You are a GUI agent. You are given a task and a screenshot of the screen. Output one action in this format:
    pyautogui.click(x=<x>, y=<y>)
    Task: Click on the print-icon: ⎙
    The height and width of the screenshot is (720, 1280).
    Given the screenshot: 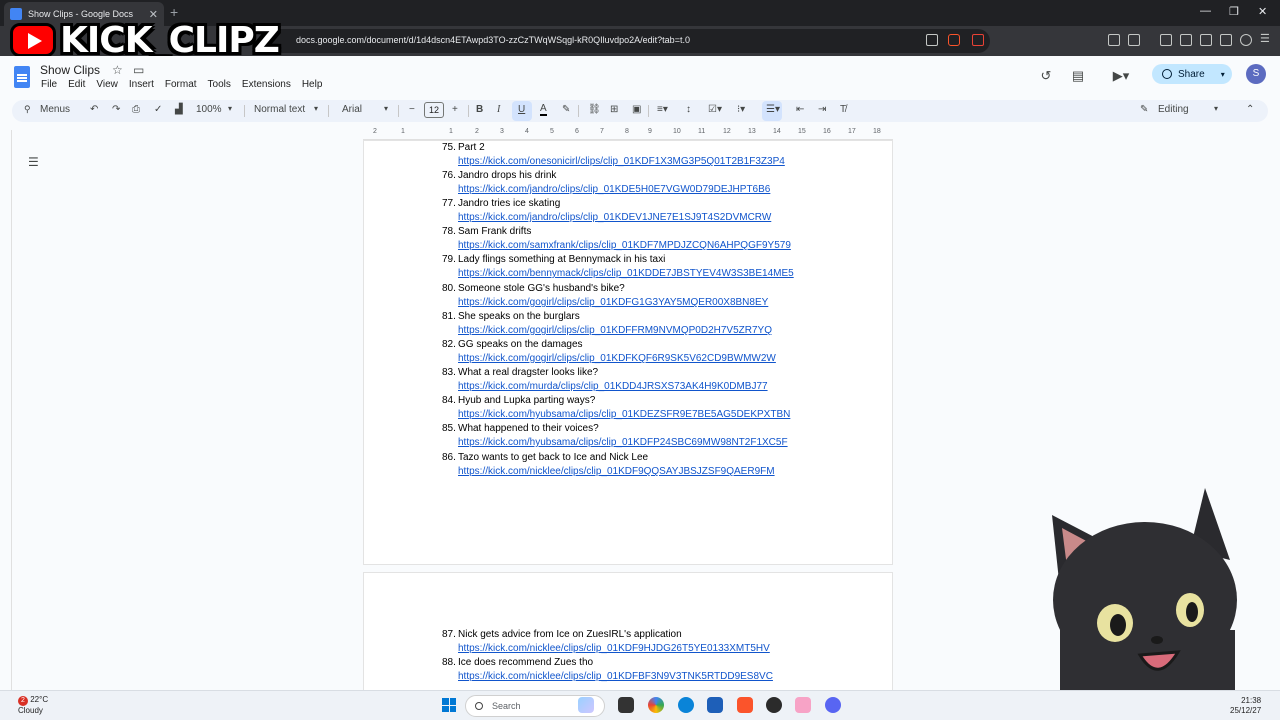 What is the action you would take?
    pyautogui.click(x=136, y=109)
    